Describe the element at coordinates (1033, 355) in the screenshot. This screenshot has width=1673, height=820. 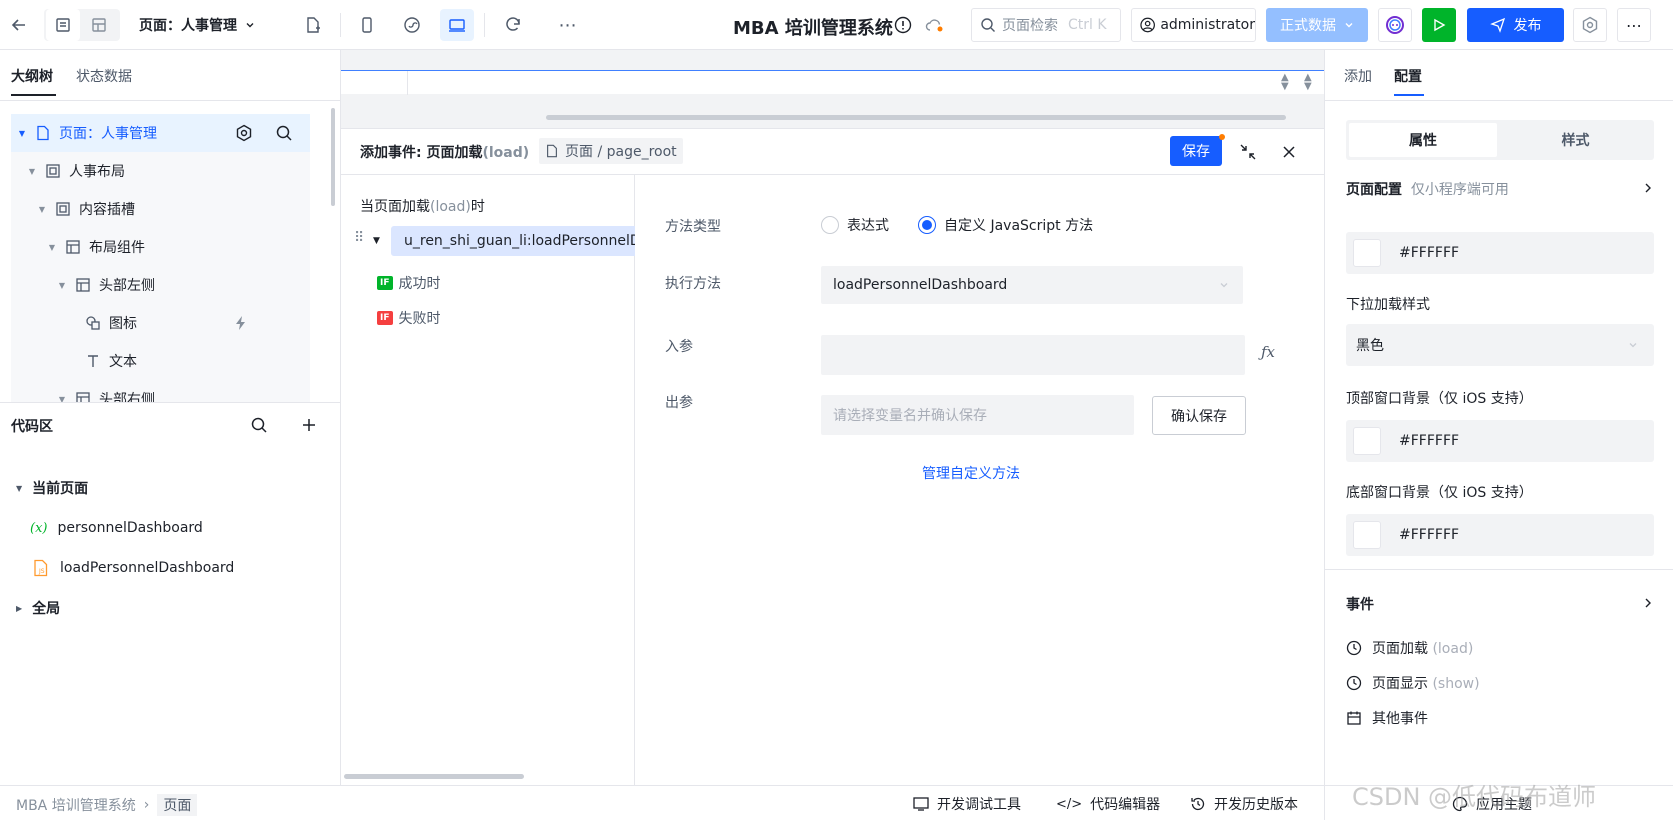
I see `input-params-field` at that location.